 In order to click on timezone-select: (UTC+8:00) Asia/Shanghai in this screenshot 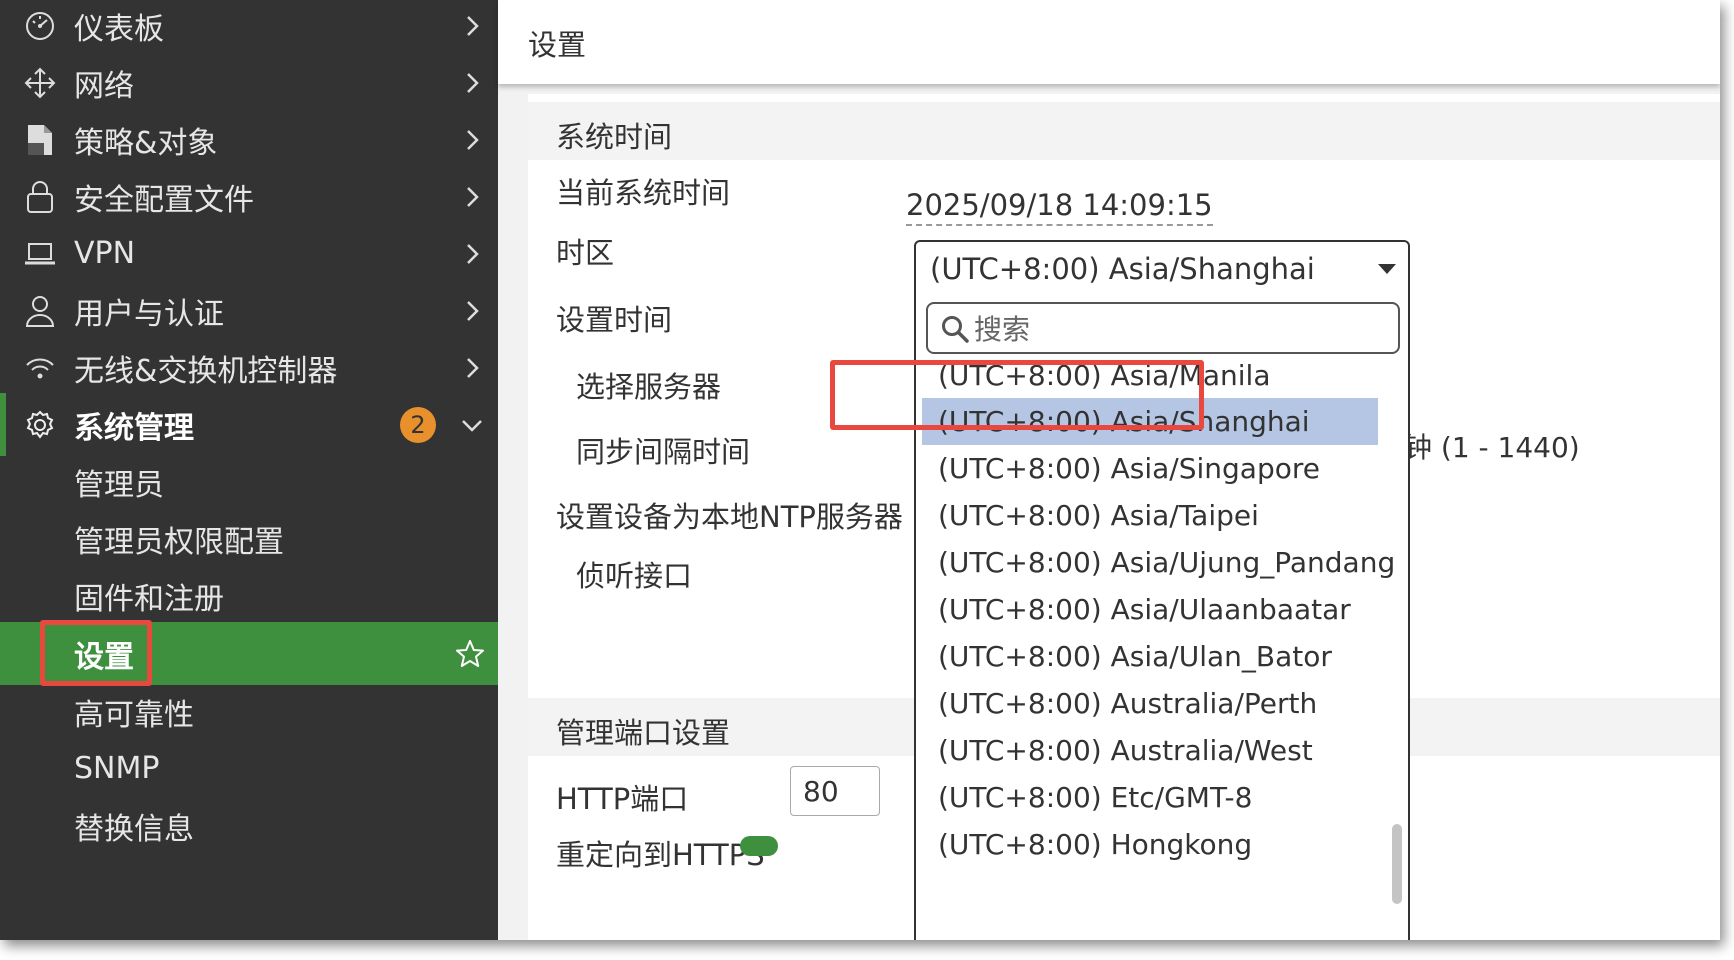, I will do `click(1162, 268)`.